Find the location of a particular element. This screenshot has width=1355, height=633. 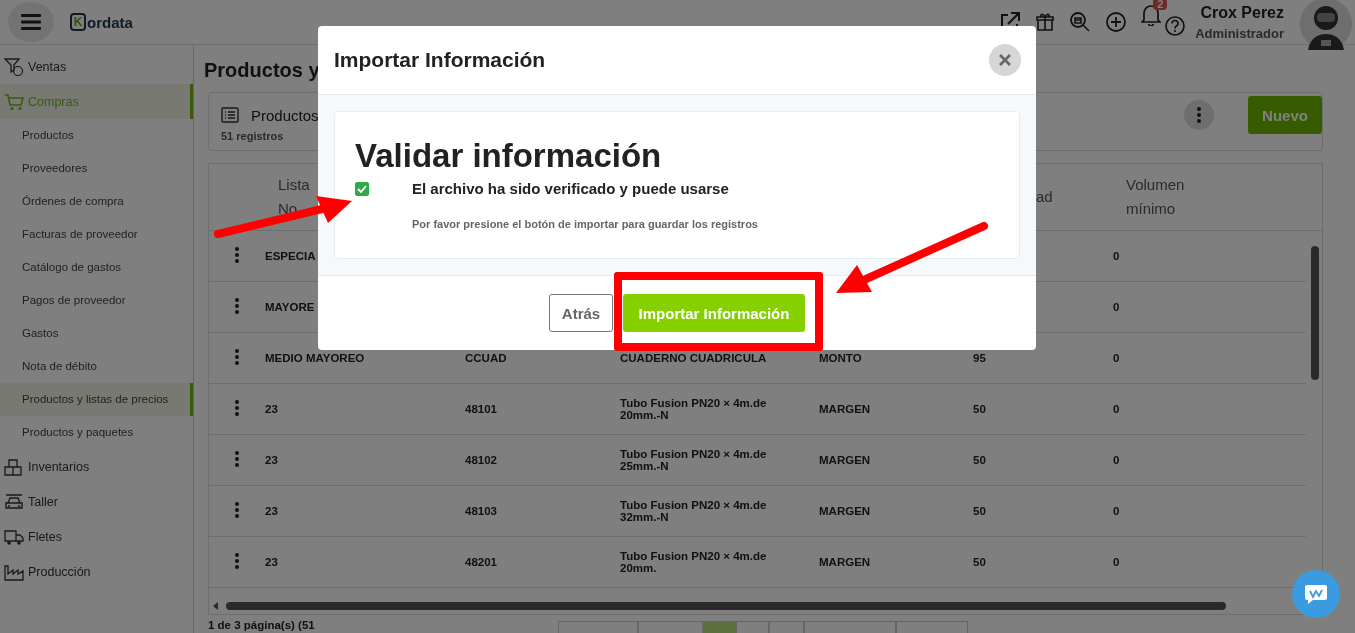

horizontal-scrollbar is located at coordinates (726, 606).